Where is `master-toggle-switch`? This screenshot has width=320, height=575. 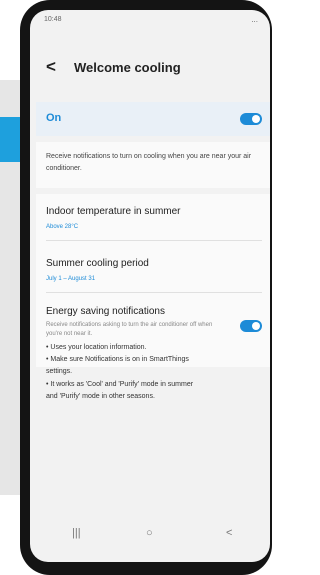 master-toggle-switch is located at coordinates (251, 119).